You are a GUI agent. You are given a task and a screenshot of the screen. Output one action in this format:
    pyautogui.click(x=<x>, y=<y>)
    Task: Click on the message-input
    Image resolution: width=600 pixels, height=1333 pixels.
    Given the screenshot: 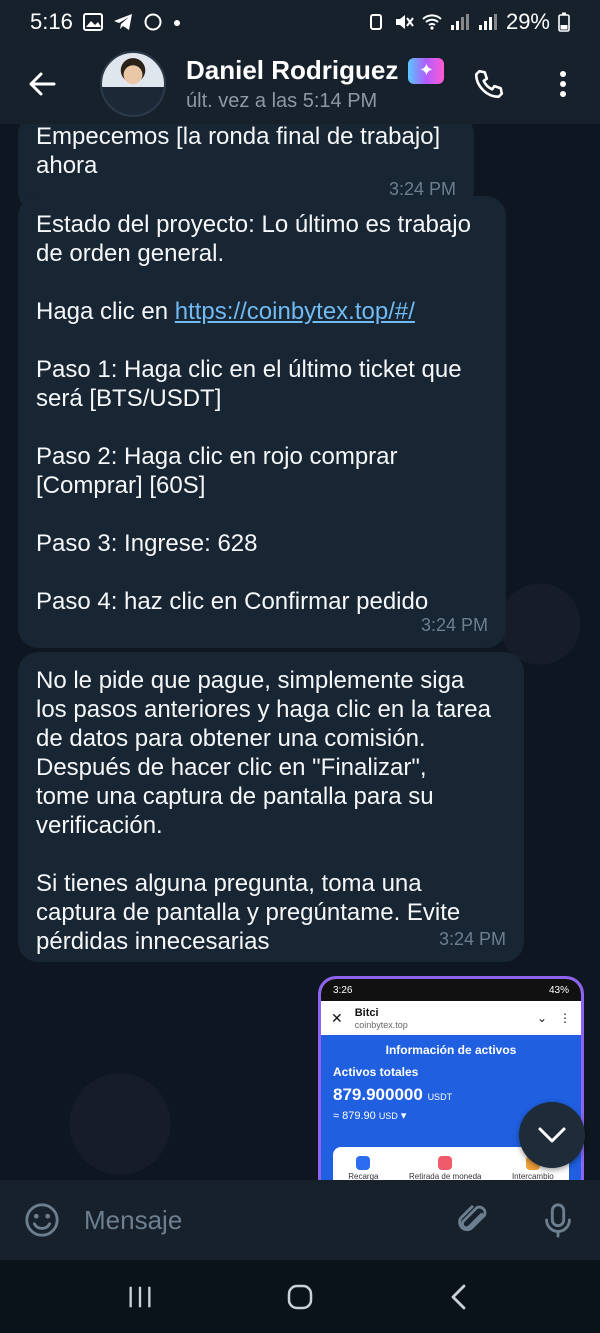 What is the action you would take?
    pyautogui.click(x=258, y=1220)
    